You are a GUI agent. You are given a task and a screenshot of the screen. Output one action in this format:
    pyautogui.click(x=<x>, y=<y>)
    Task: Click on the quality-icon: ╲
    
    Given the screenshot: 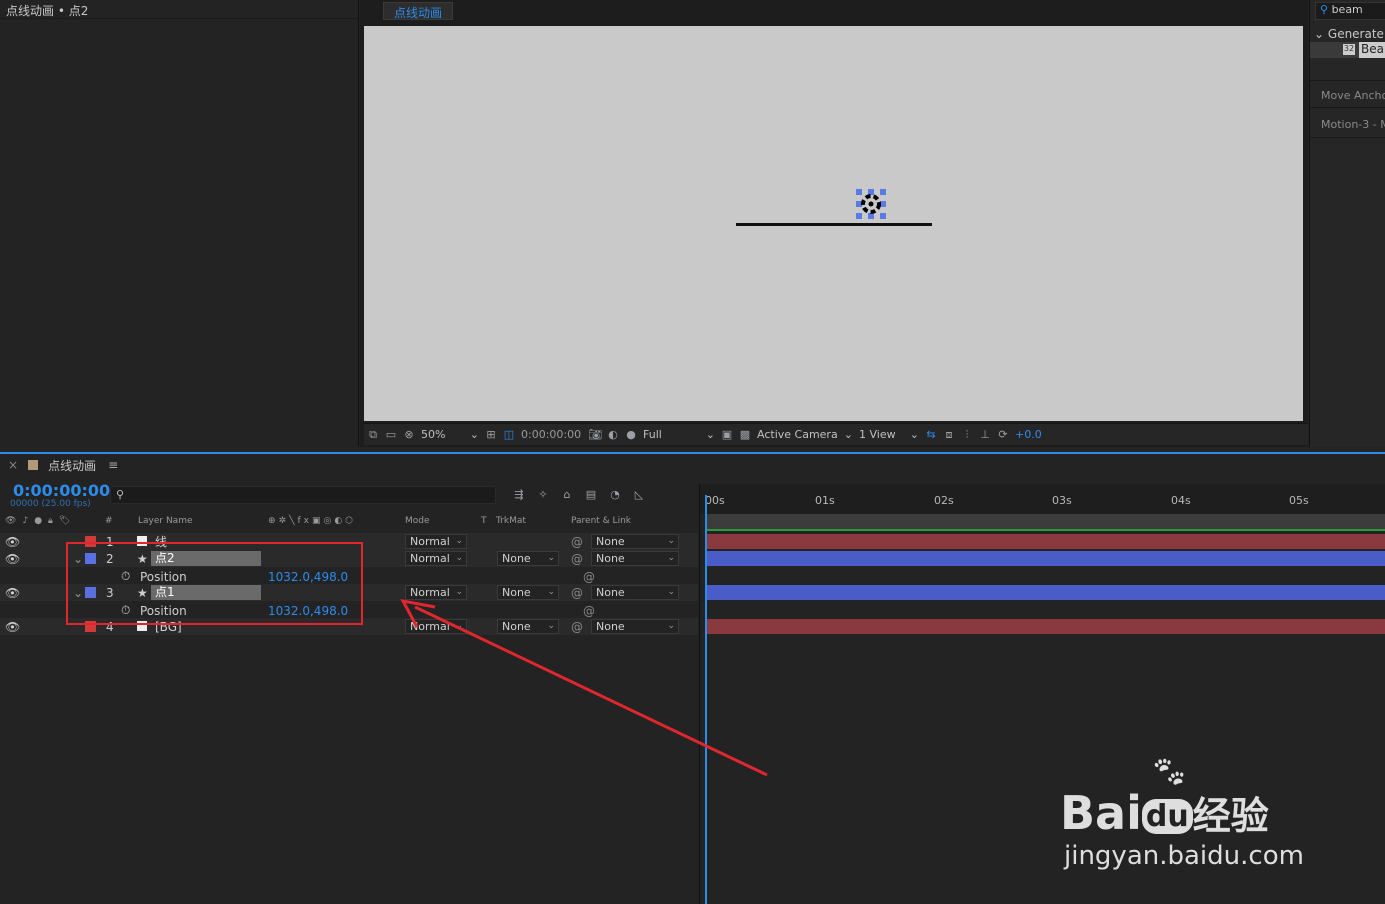 What is the action you would take?
    pyautogui.click(x=293, y=521)
    